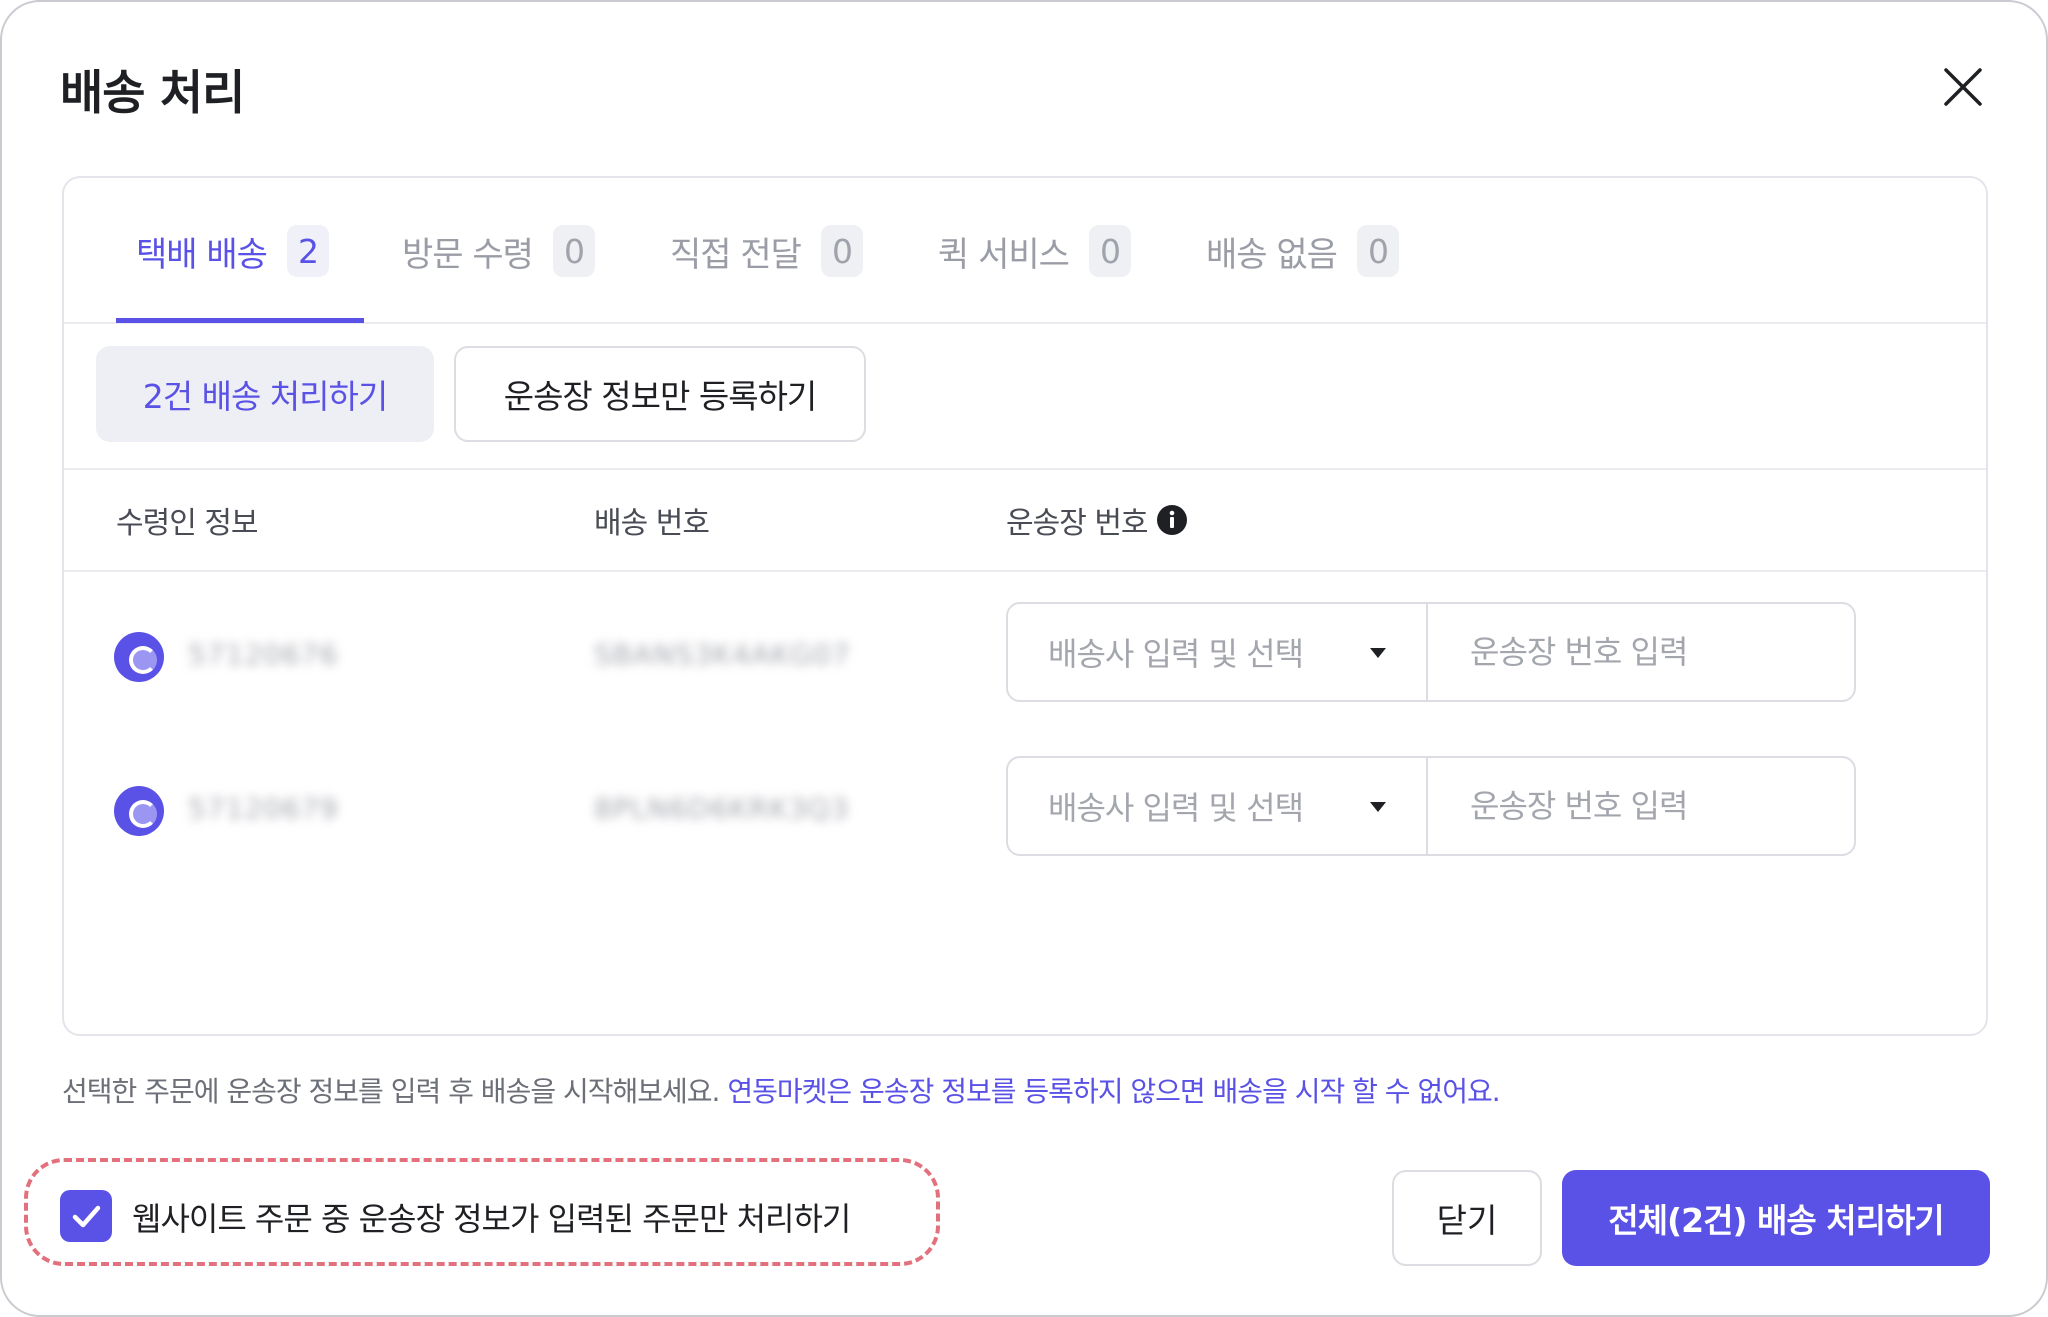 This screenshot has height=1317, width=2048. Describe the element at coordinates (722, 808) in the screenshot. I see `shipping-number: 8PLN6D6KRK3Q3` at that location.